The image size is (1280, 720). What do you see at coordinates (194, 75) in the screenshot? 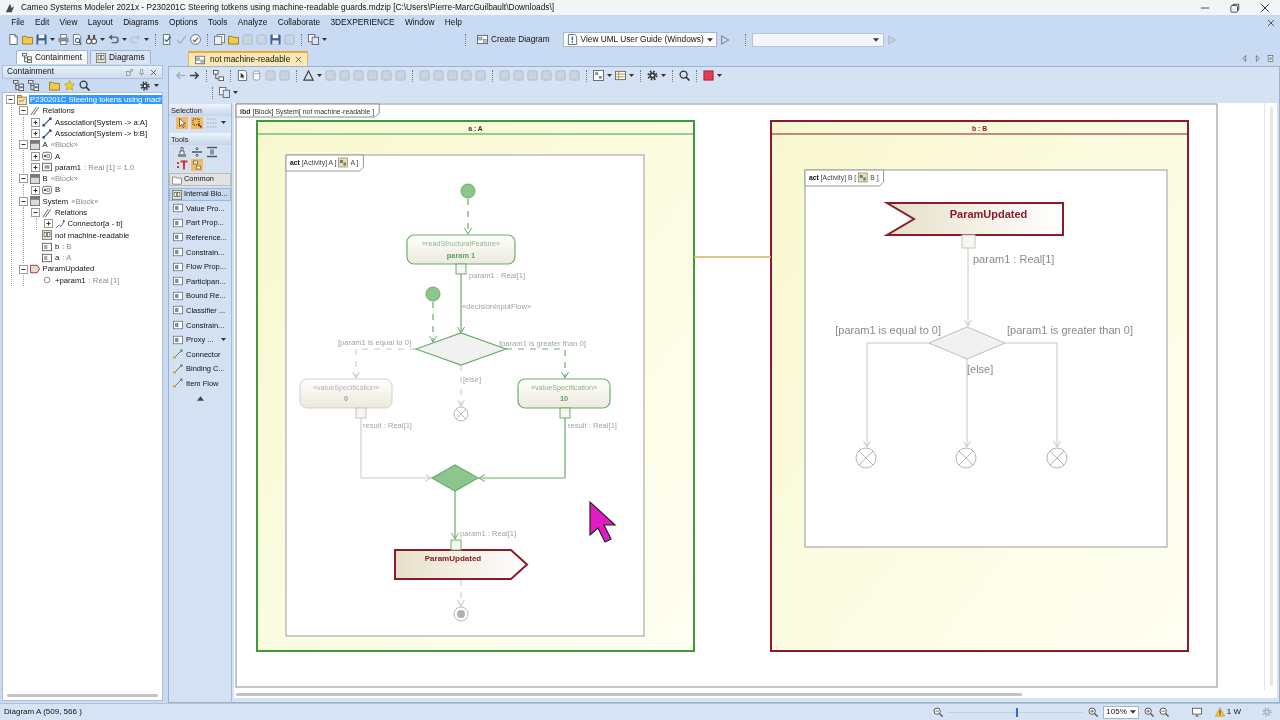
I see `forward-icon` at bounding box center [194, 75].